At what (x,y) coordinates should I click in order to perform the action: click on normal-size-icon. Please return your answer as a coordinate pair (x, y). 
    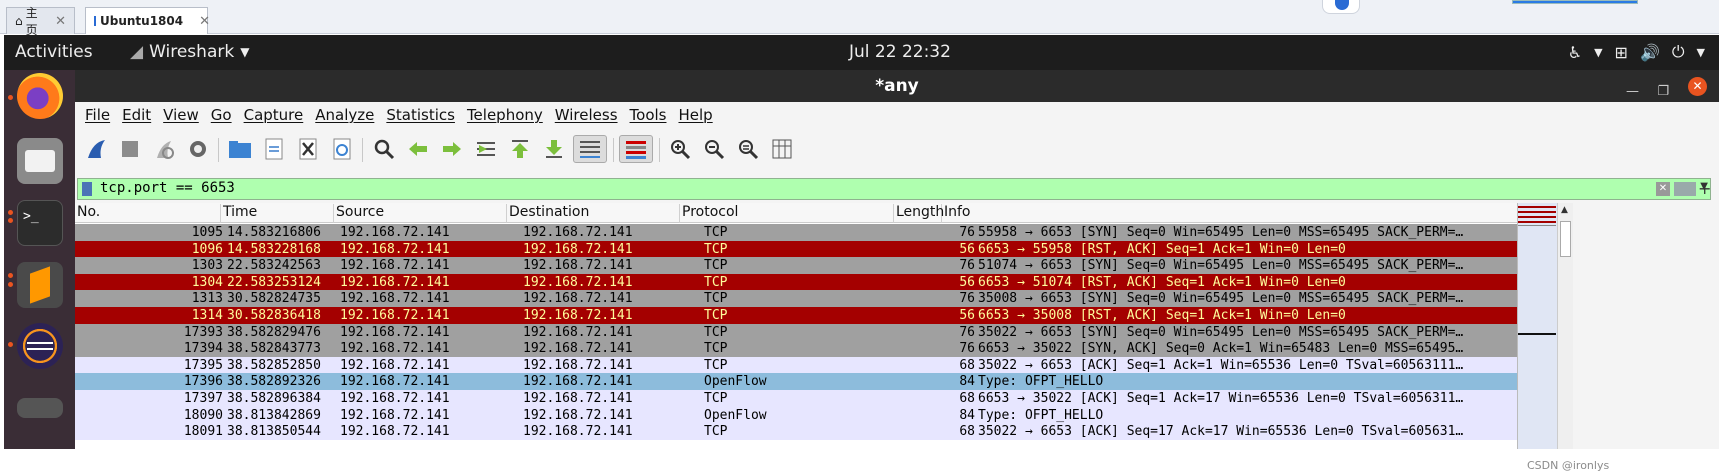
    Looking at the image, I should click on (748, 149).